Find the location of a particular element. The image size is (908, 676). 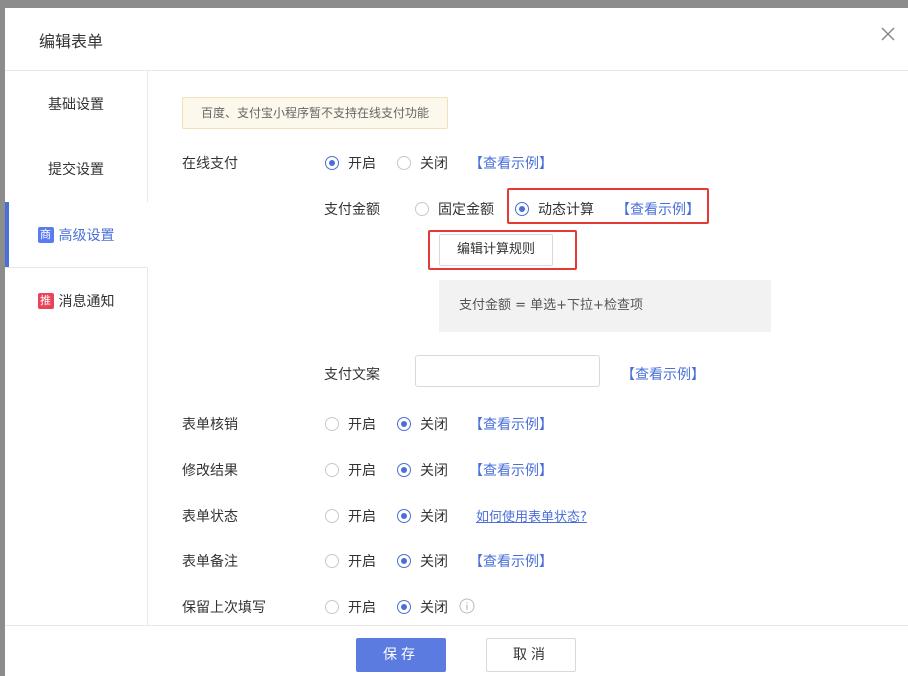

push-badge-icon: 推 is located at coordinates (45, 300).